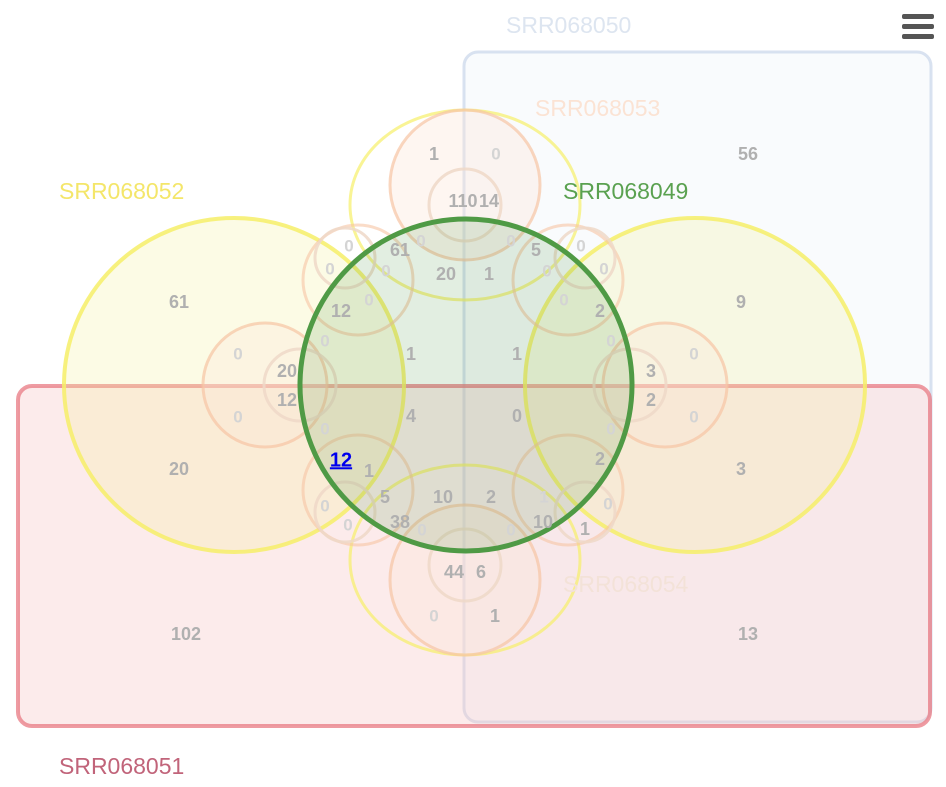 This screenshot has width=946, height=787. I want to click on set-label-srr068052: SRR068052, so click(121, 191).